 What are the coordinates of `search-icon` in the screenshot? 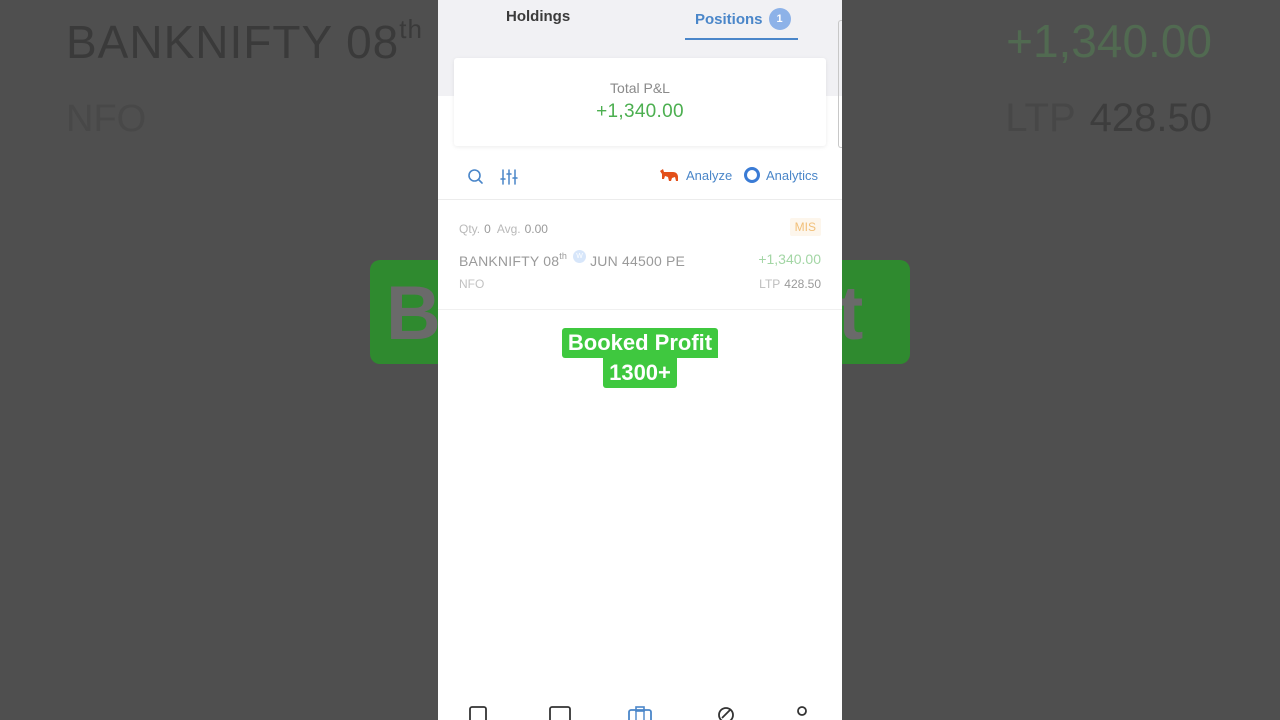 It's located at (476, 177).